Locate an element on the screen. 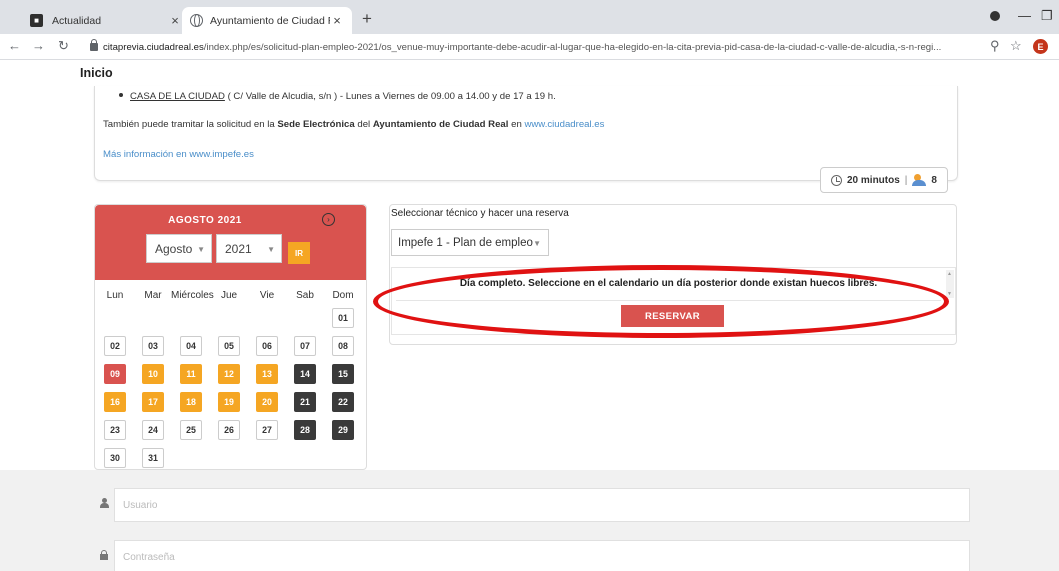 The height and width of the screenshot is (571, 1059). reservar-button: RESERVAR is located at coordinates (672, 316).